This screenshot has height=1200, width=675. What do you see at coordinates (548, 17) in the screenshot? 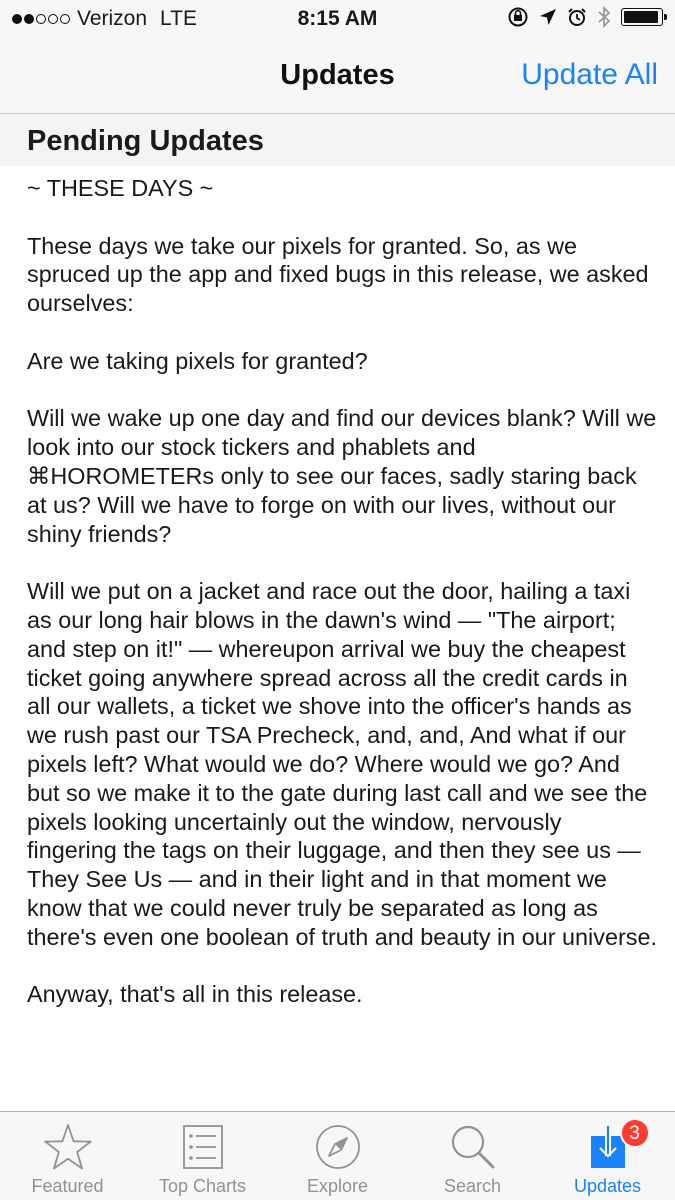
I see `location-arrow-icon` at bounding box center [548, 17].